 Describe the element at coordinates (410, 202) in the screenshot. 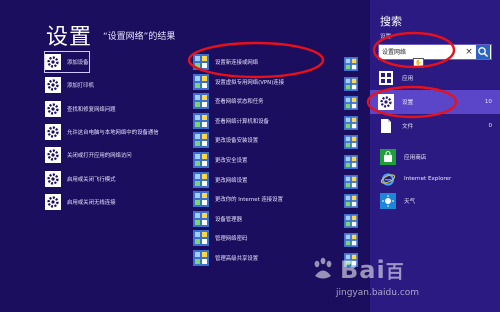

I see `app-weather-label: 天气` at that location.